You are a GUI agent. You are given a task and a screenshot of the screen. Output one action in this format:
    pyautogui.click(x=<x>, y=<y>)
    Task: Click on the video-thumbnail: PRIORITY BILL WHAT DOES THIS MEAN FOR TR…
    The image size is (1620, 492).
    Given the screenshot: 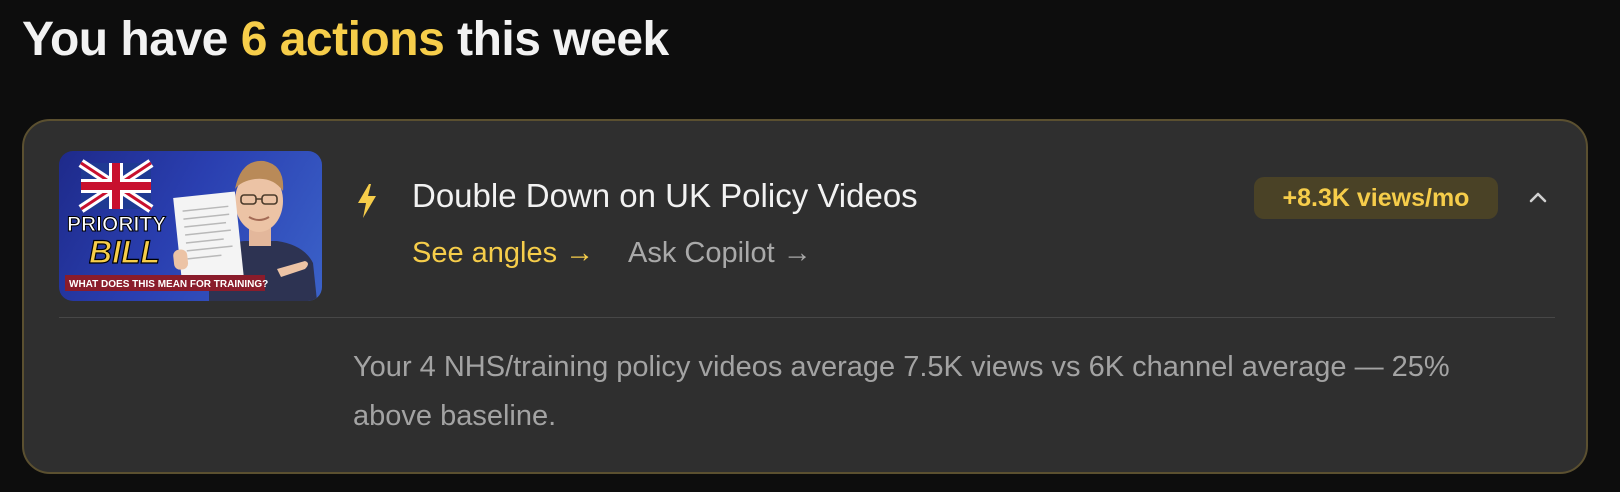 What is the action you would take?
    pyautogui.click(x=190, y=226)
    